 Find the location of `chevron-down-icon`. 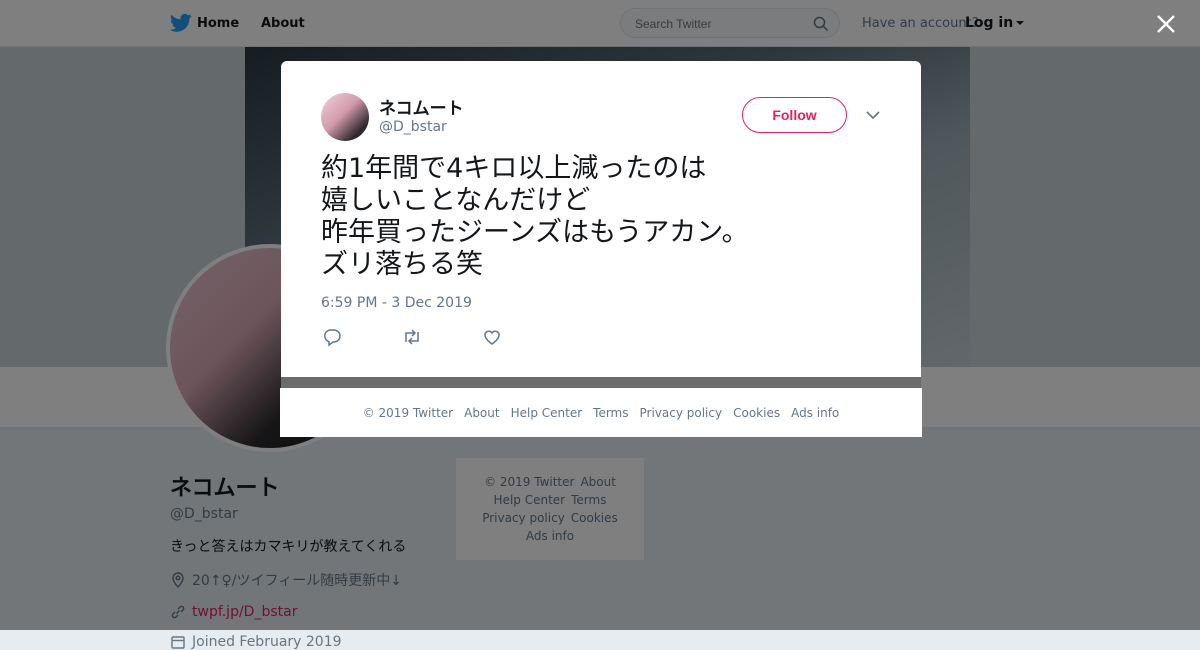

chevron-down-icon is located at coordinates (873, 115).